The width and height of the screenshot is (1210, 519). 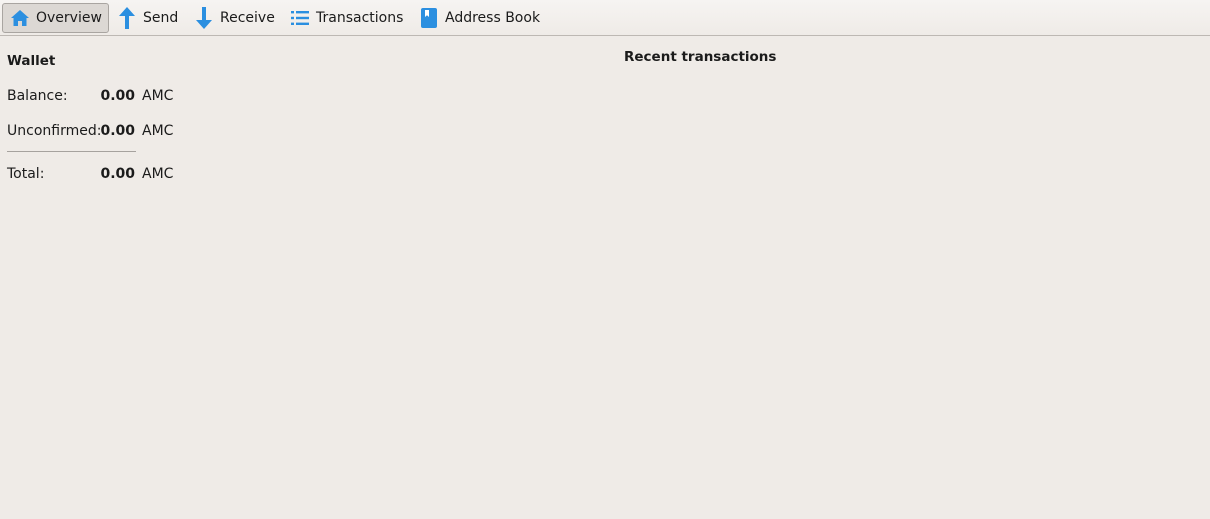 I want to click on book-icon, so click(x=429, y=18).